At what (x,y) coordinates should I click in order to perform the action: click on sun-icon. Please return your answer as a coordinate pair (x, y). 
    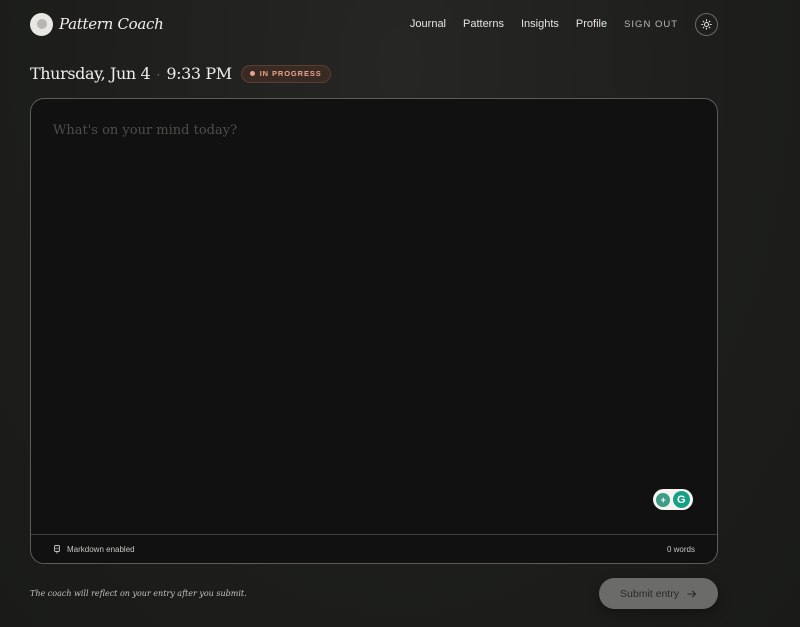
    Looking at the image, I should click on (706, 24).